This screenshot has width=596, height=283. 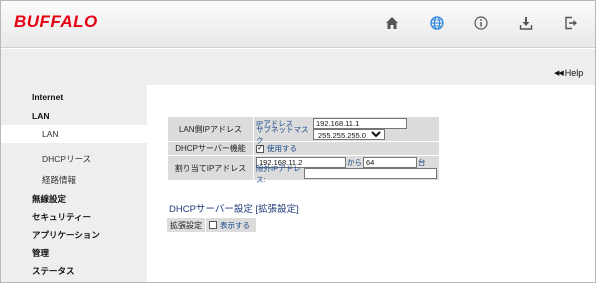 What do you see at coordinates (74, 271) in the screenshot?
I see `sidebar-item-status: ステータス` at bounding box center [74, 271].